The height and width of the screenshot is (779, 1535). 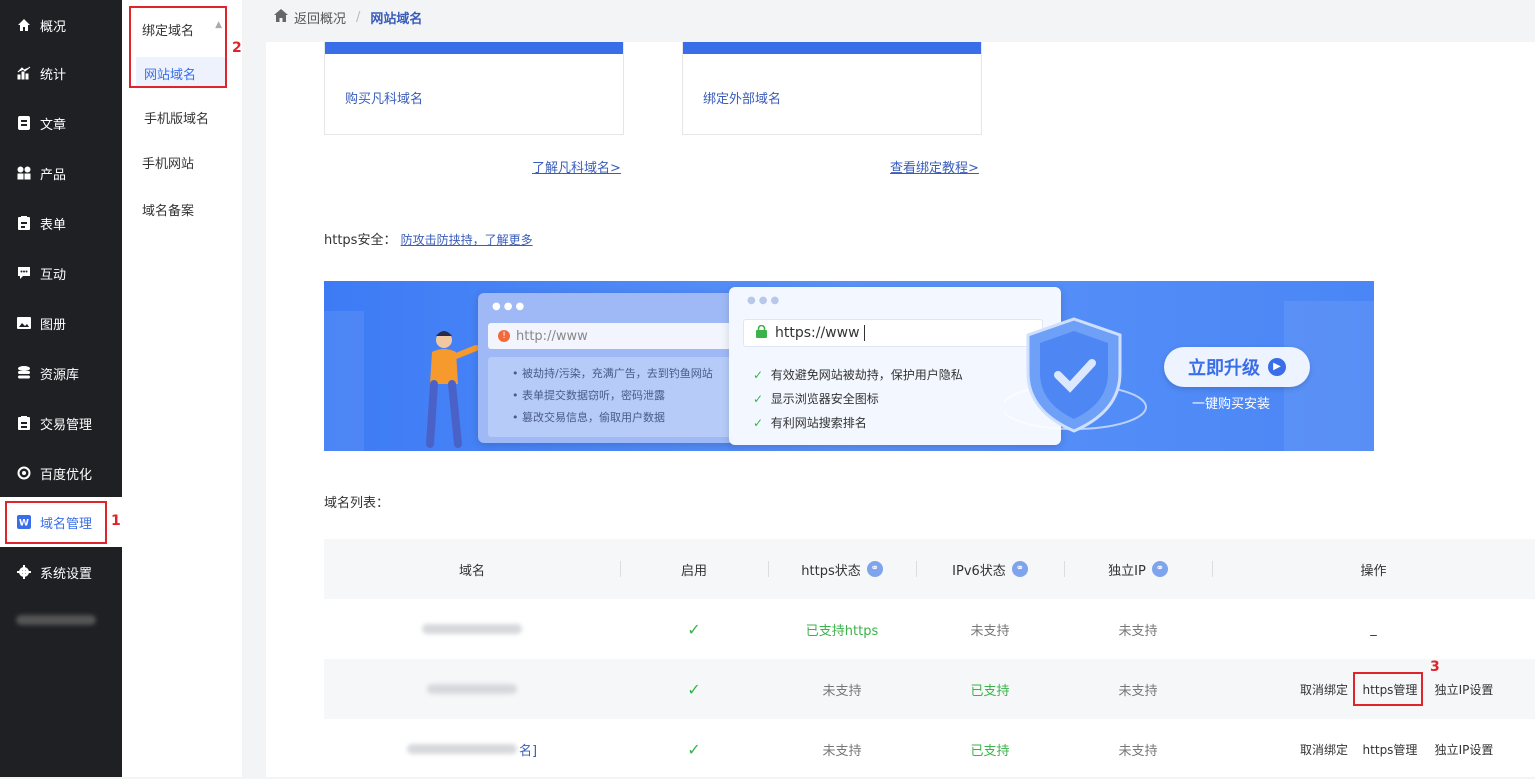 I want to click on sidebar-item-trade: 交易管理, so click(x=61, y=423).